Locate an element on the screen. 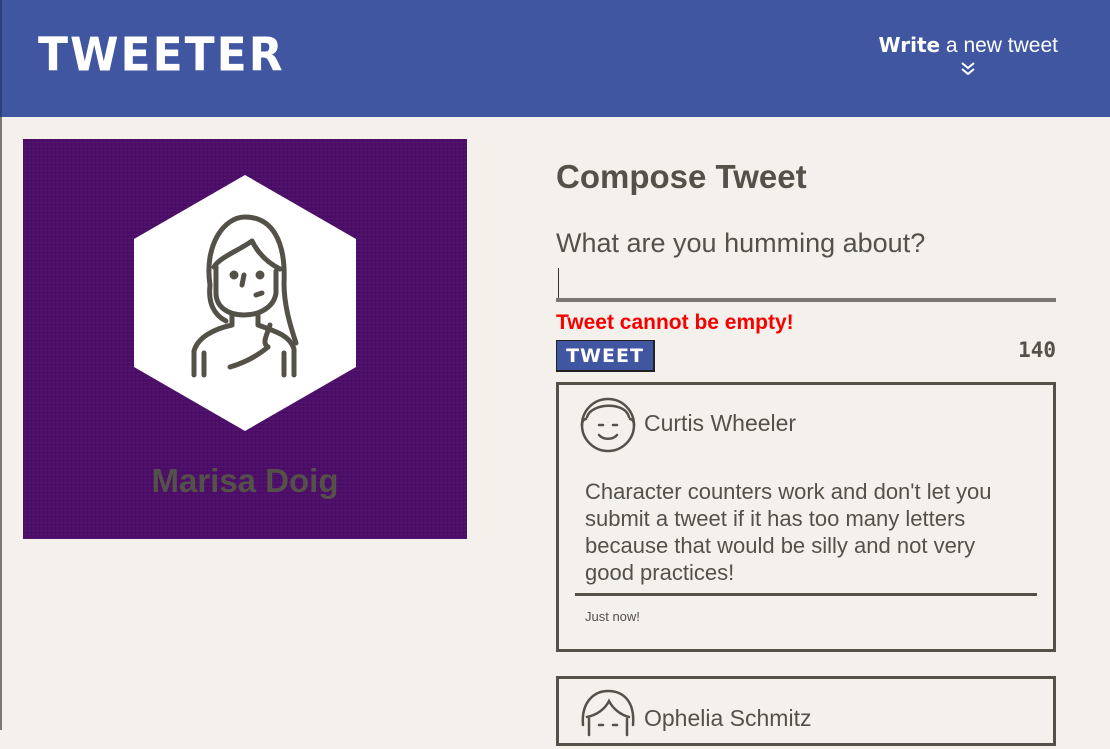  text-caret is located at coordinates (558, 283).